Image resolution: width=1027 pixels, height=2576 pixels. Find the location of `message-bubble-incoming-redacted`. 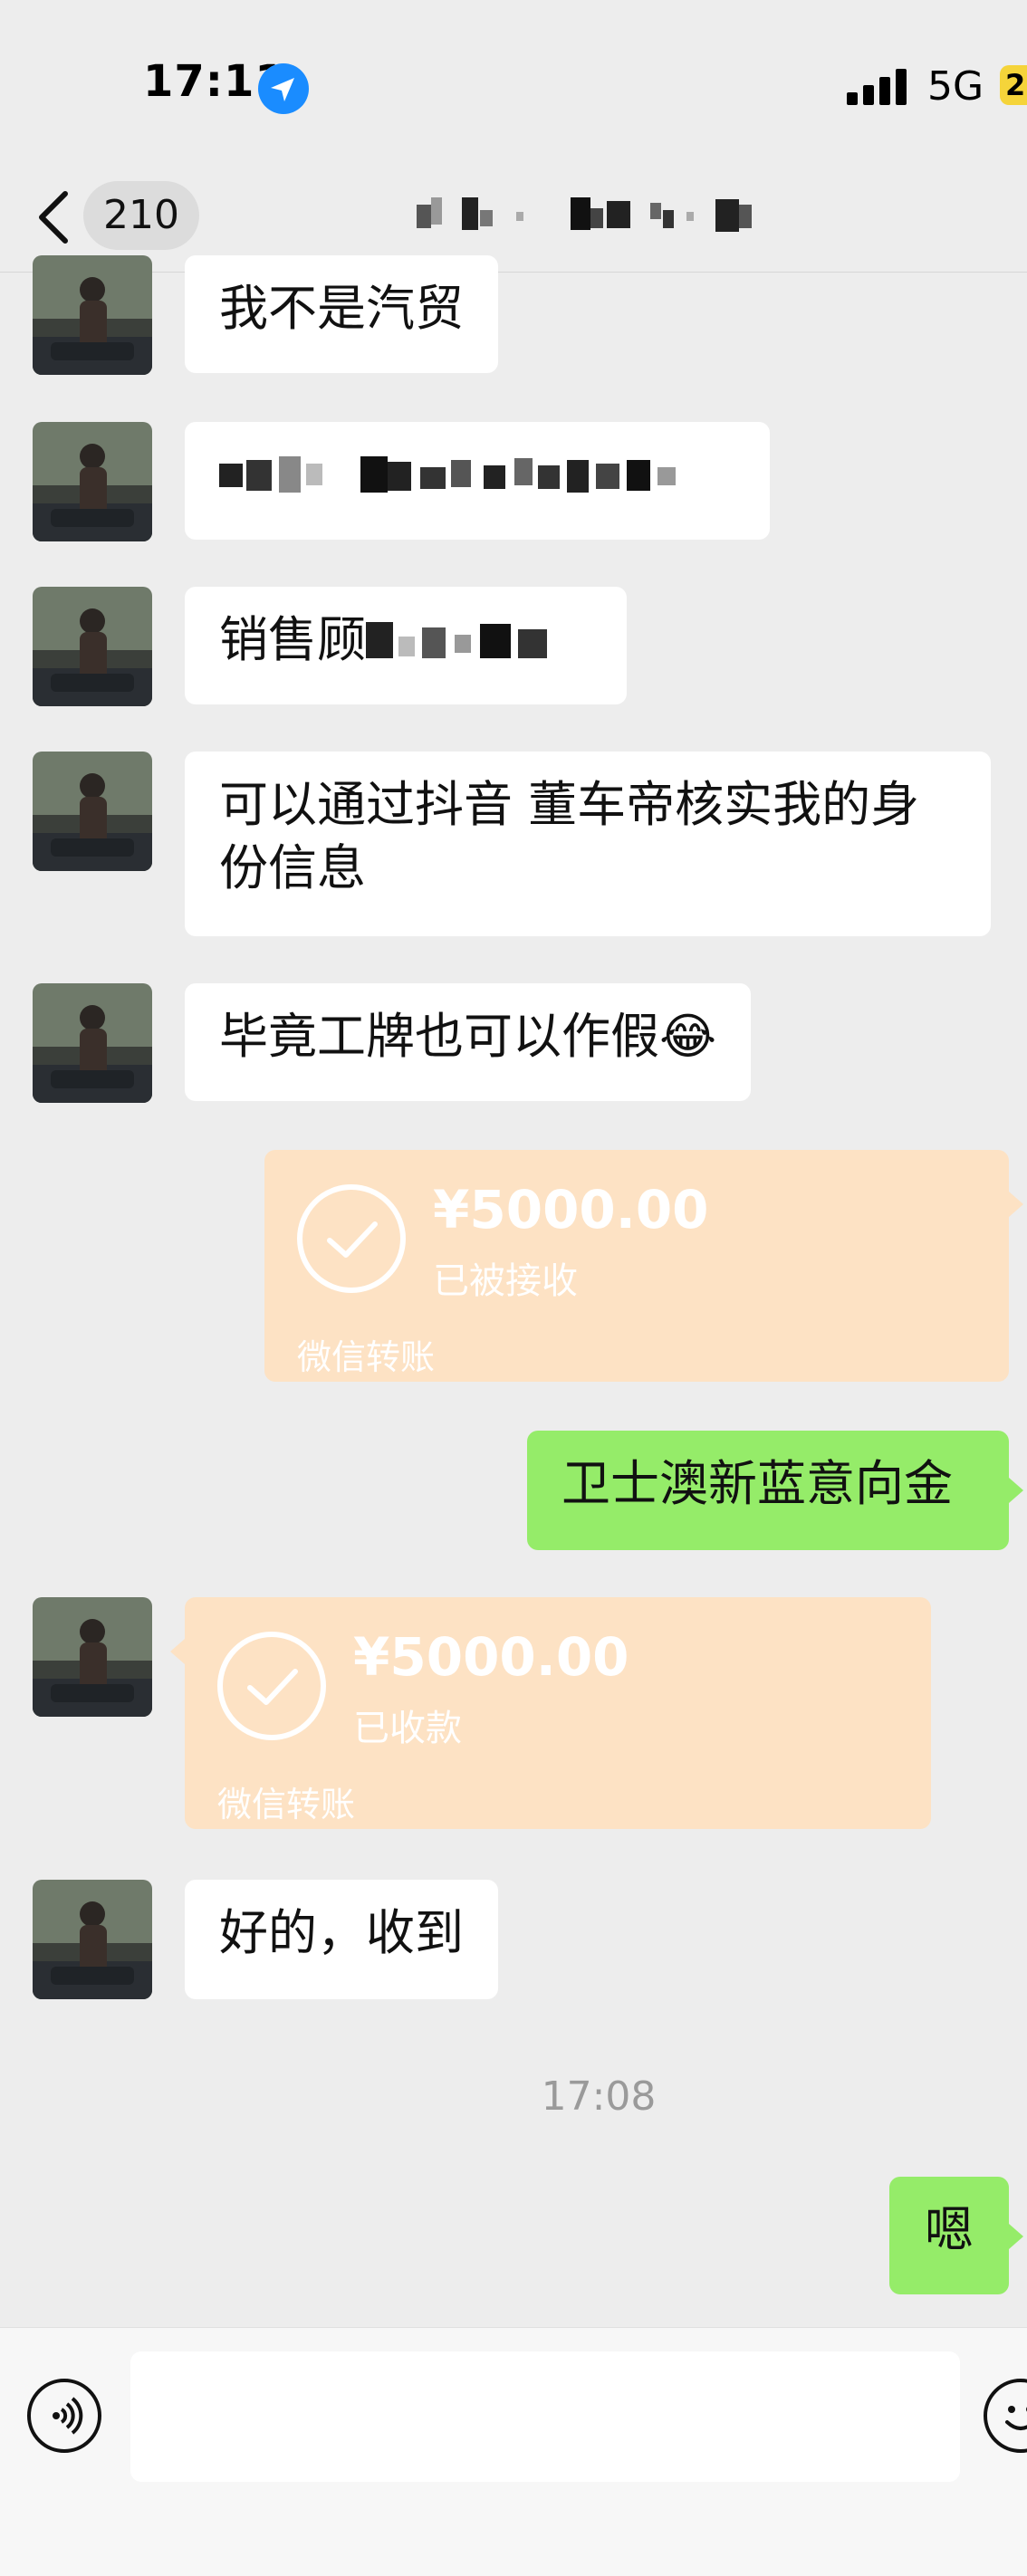

message-bubble-incoming-redacted is located at coordinates (478, 481).